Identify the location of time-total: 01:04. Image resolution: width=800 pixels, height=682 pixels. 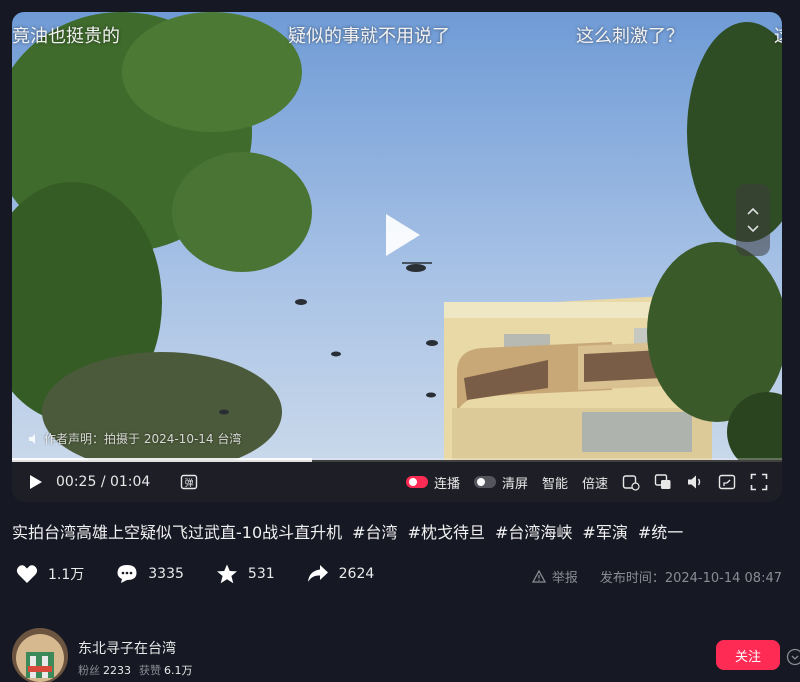
(130, 482).